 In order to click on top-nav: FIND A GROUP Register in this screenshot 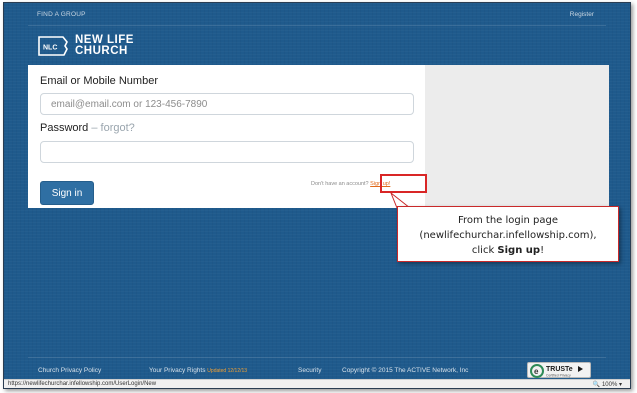, I will do `click(317, 14)`.